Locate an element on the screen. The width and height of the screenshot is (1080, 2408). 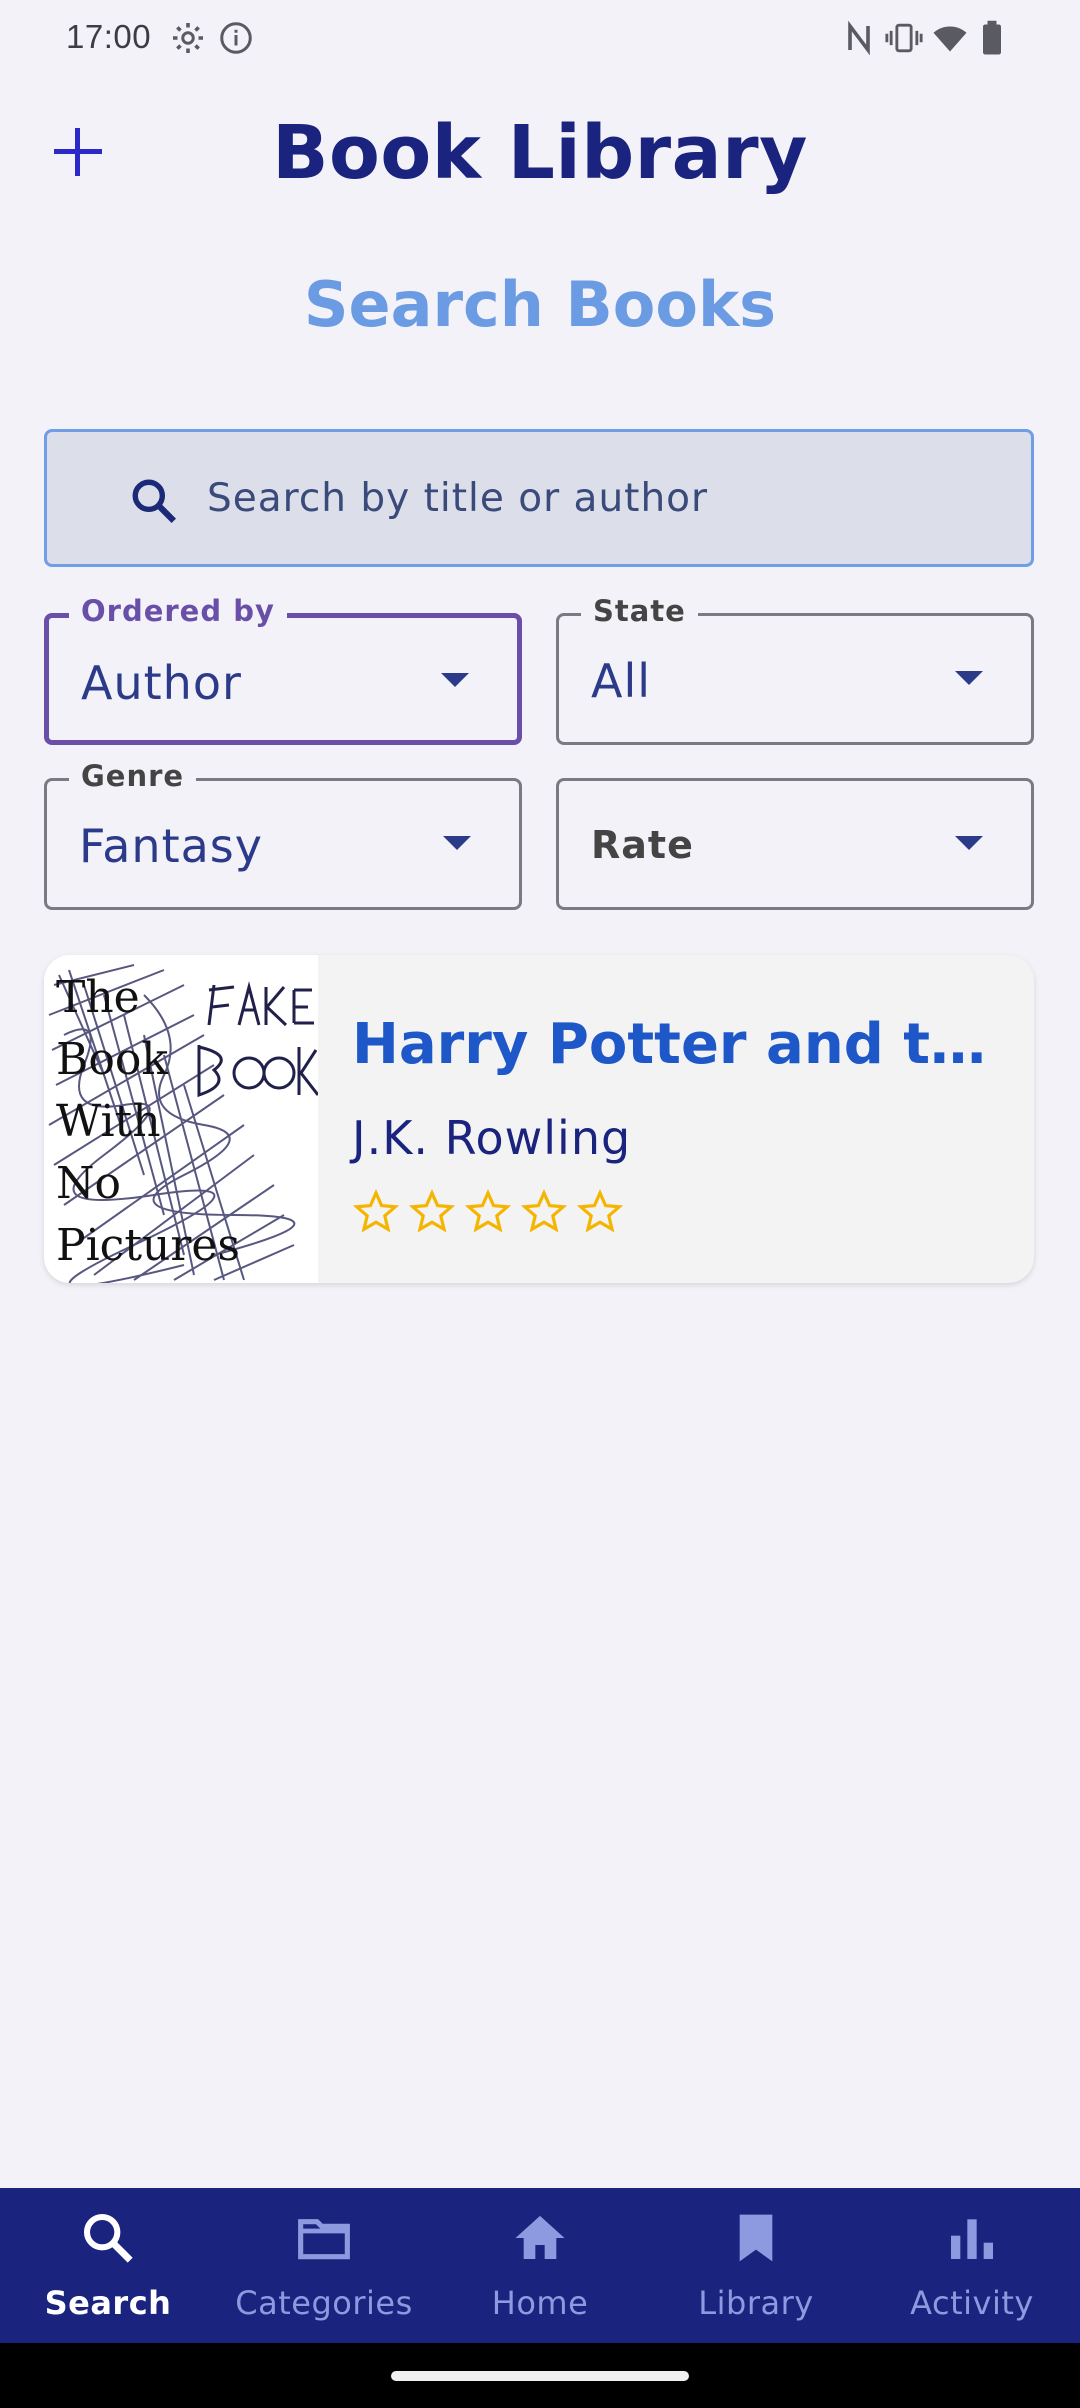
page-subtitle: Search Books is located at coordinates (540, 304).